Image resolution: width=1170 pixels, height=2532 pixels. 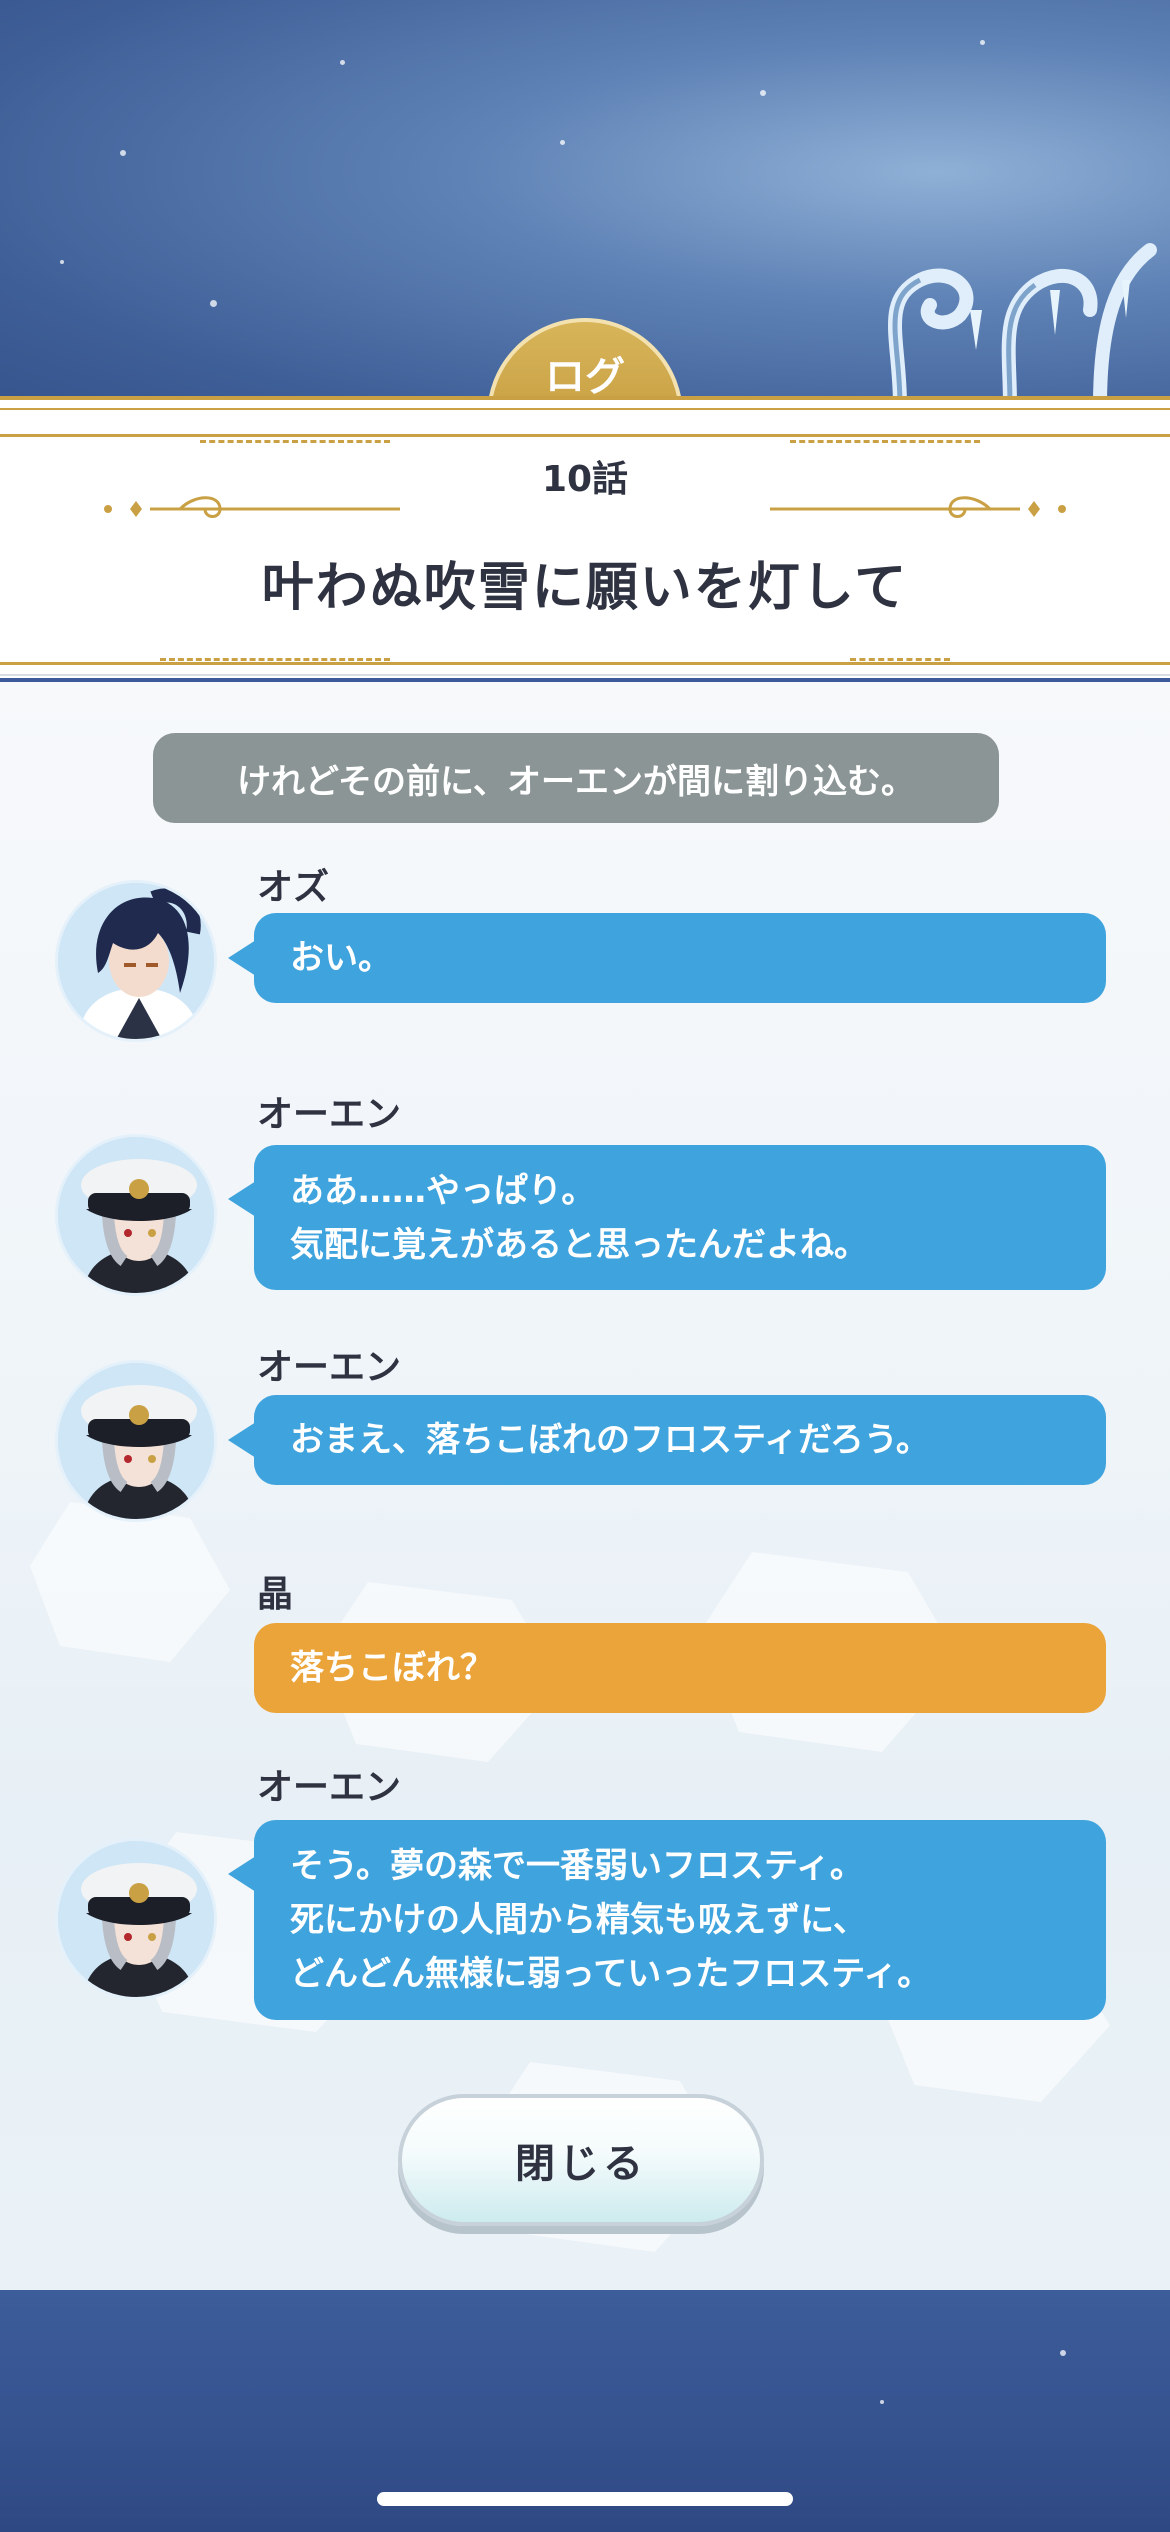 What do you see at coordinates (918, 507) in the screenshot?
I see `right-ornament-icon` at bounding box center [918, 507].